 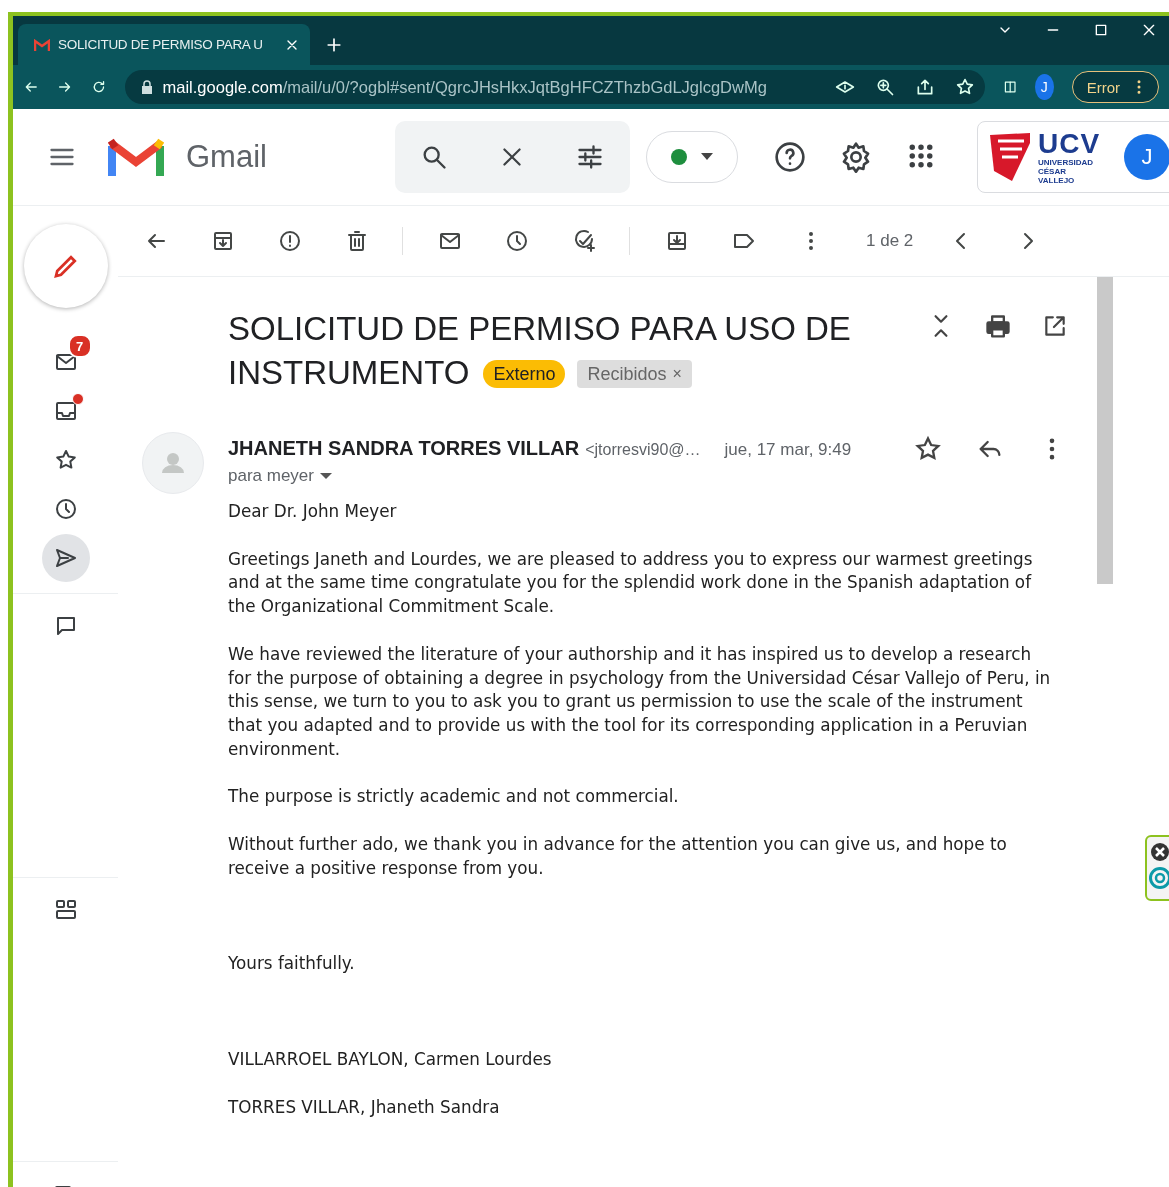 I want to click on email-paragraph: Yours faithfully., so click(x=292, y=964).